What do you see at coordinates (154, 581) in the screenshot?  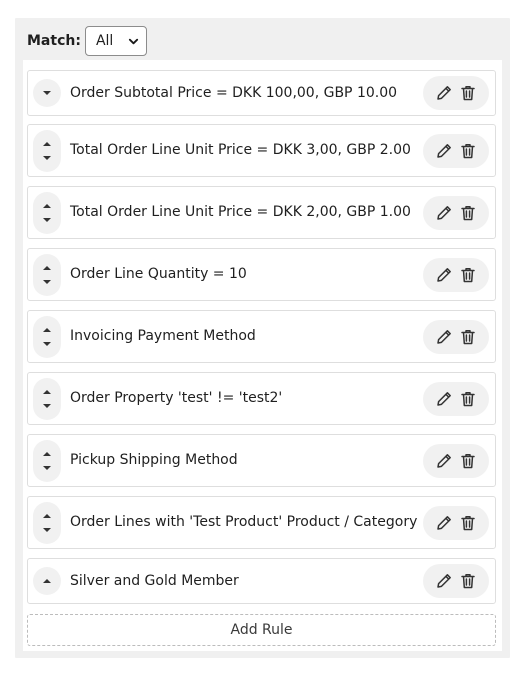 I see `rule-label: Silver and Gold Member` at bounding box center [154, 581].